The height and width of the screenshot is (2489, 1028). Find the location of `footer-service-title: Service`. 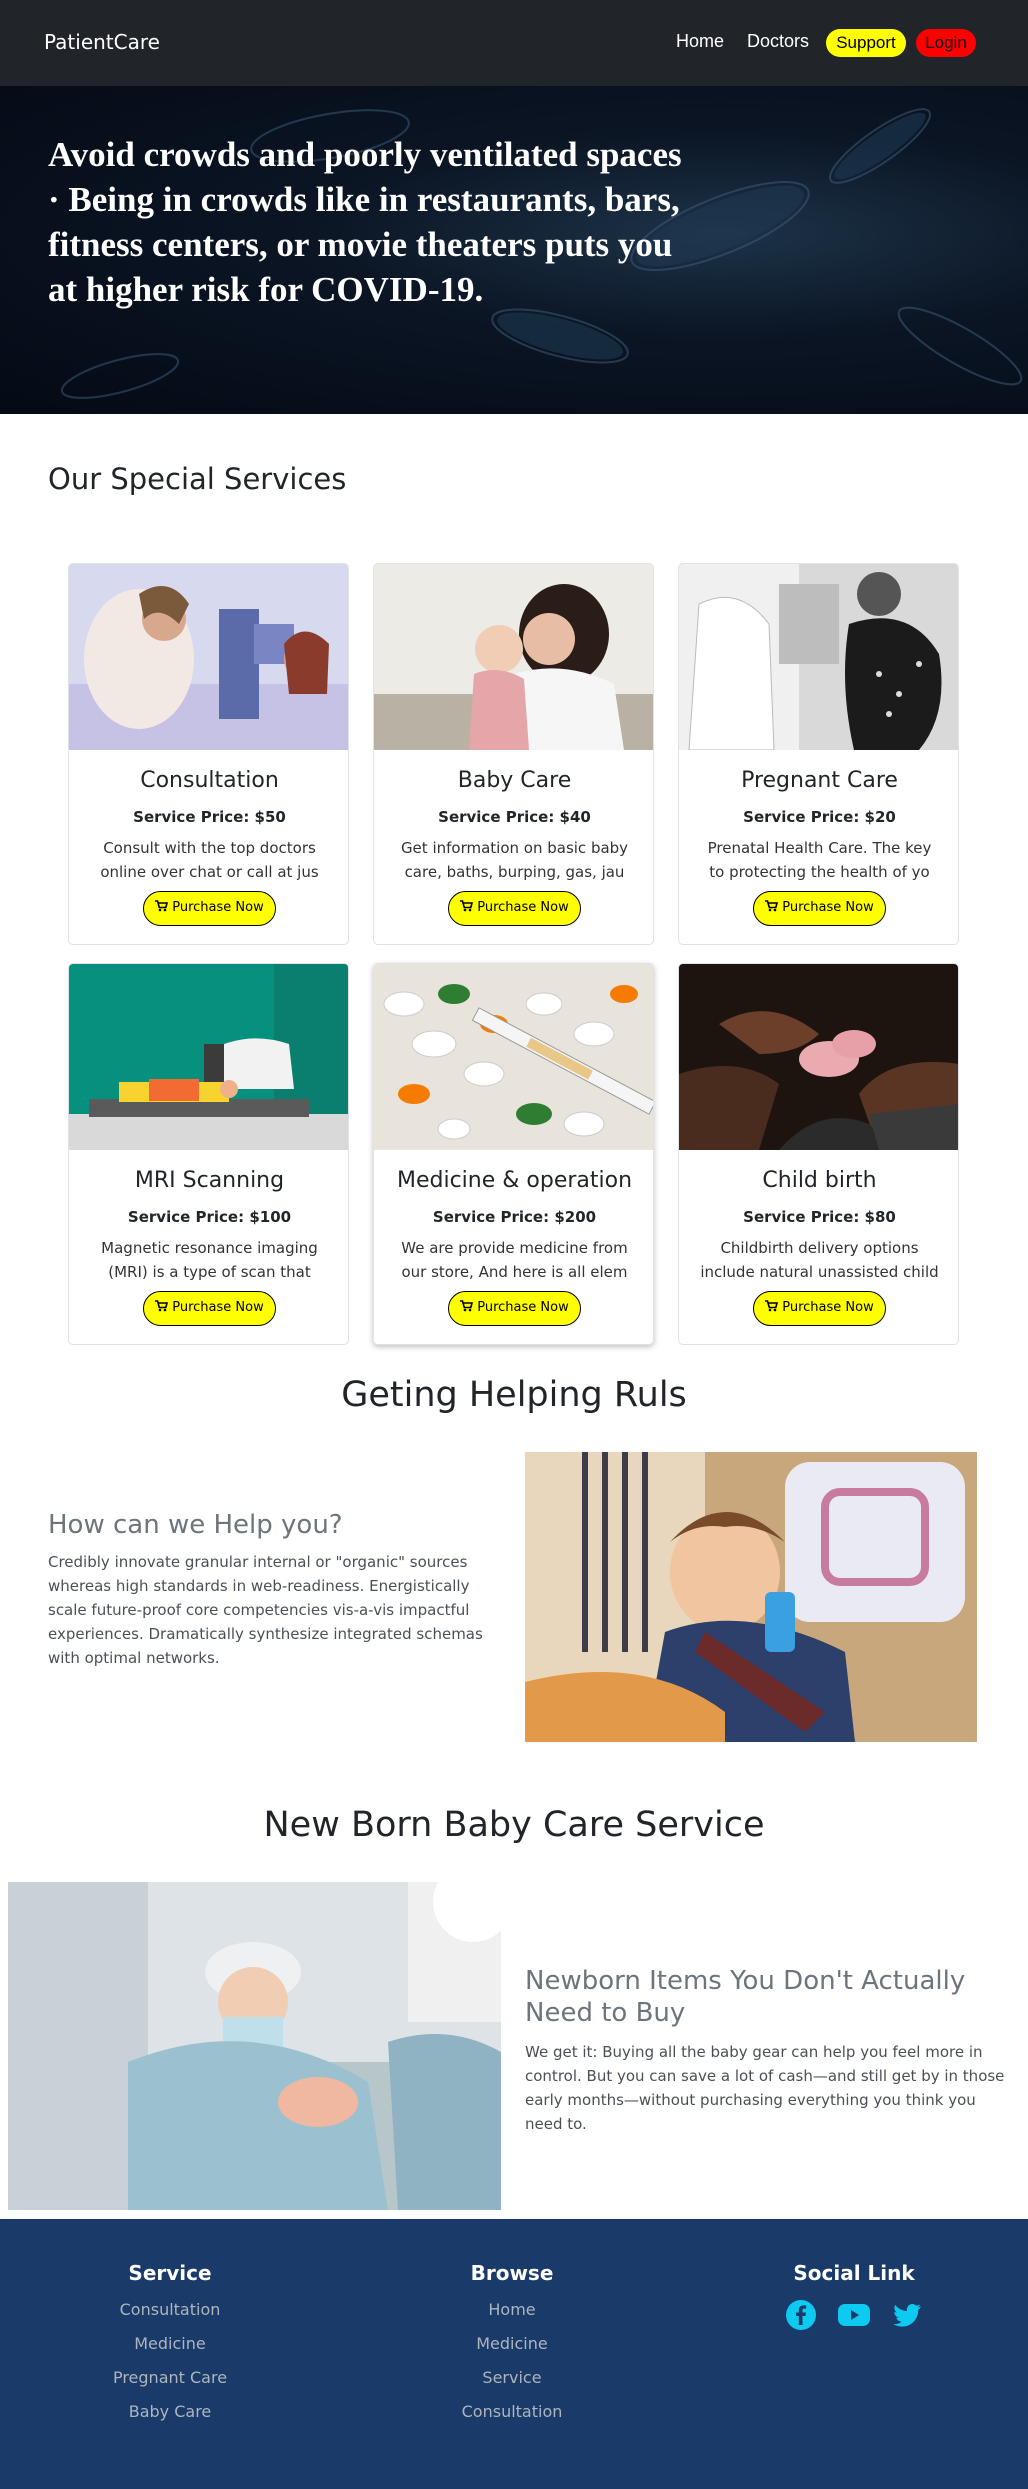

footer-service-title: Service is located at coordinates (170, 2273).